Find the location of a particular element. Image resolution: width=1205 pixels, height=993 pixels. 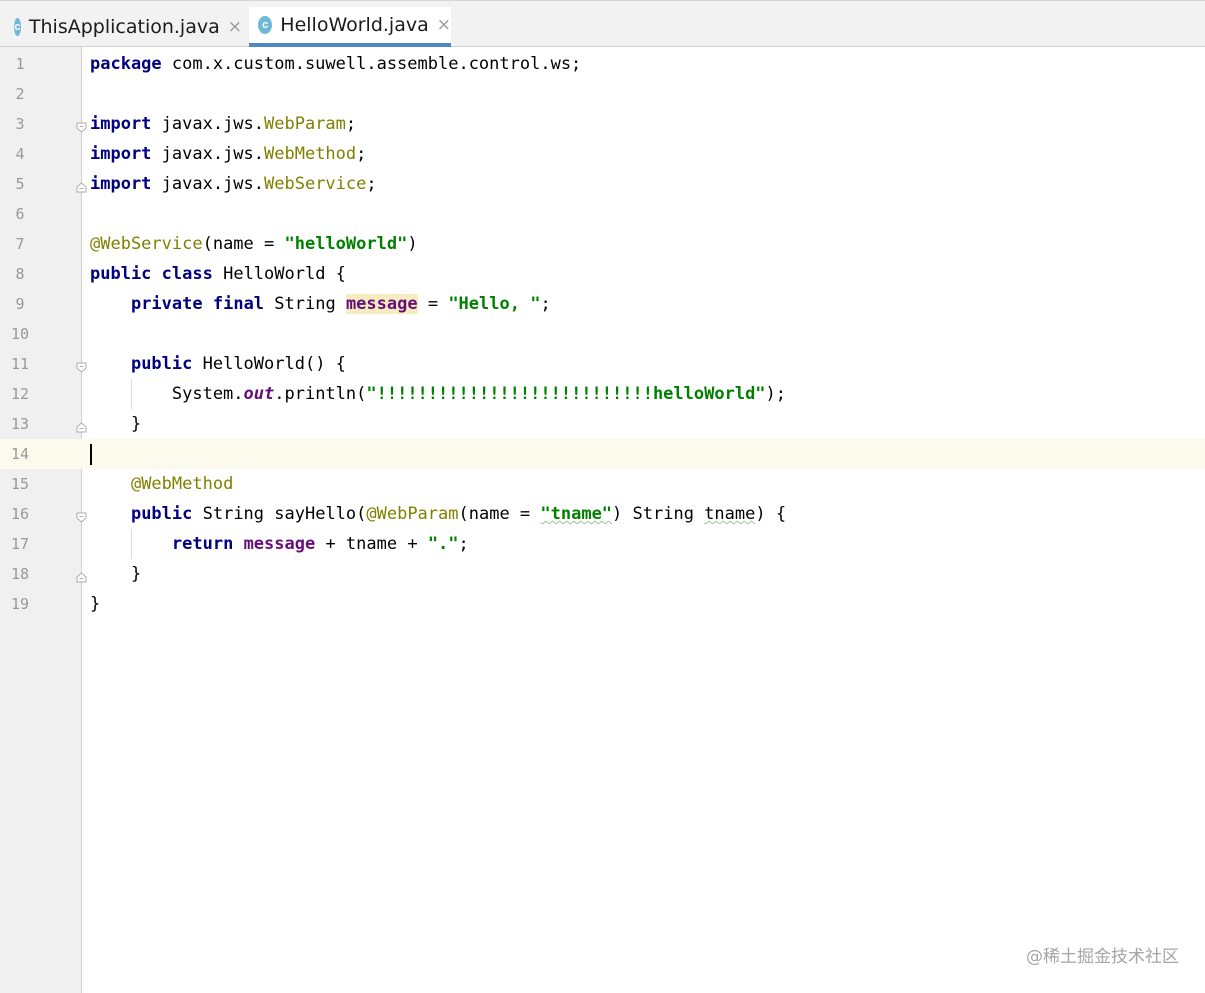

code-line: 8 public class HelloWorld { is located at coordinates (602, 274).